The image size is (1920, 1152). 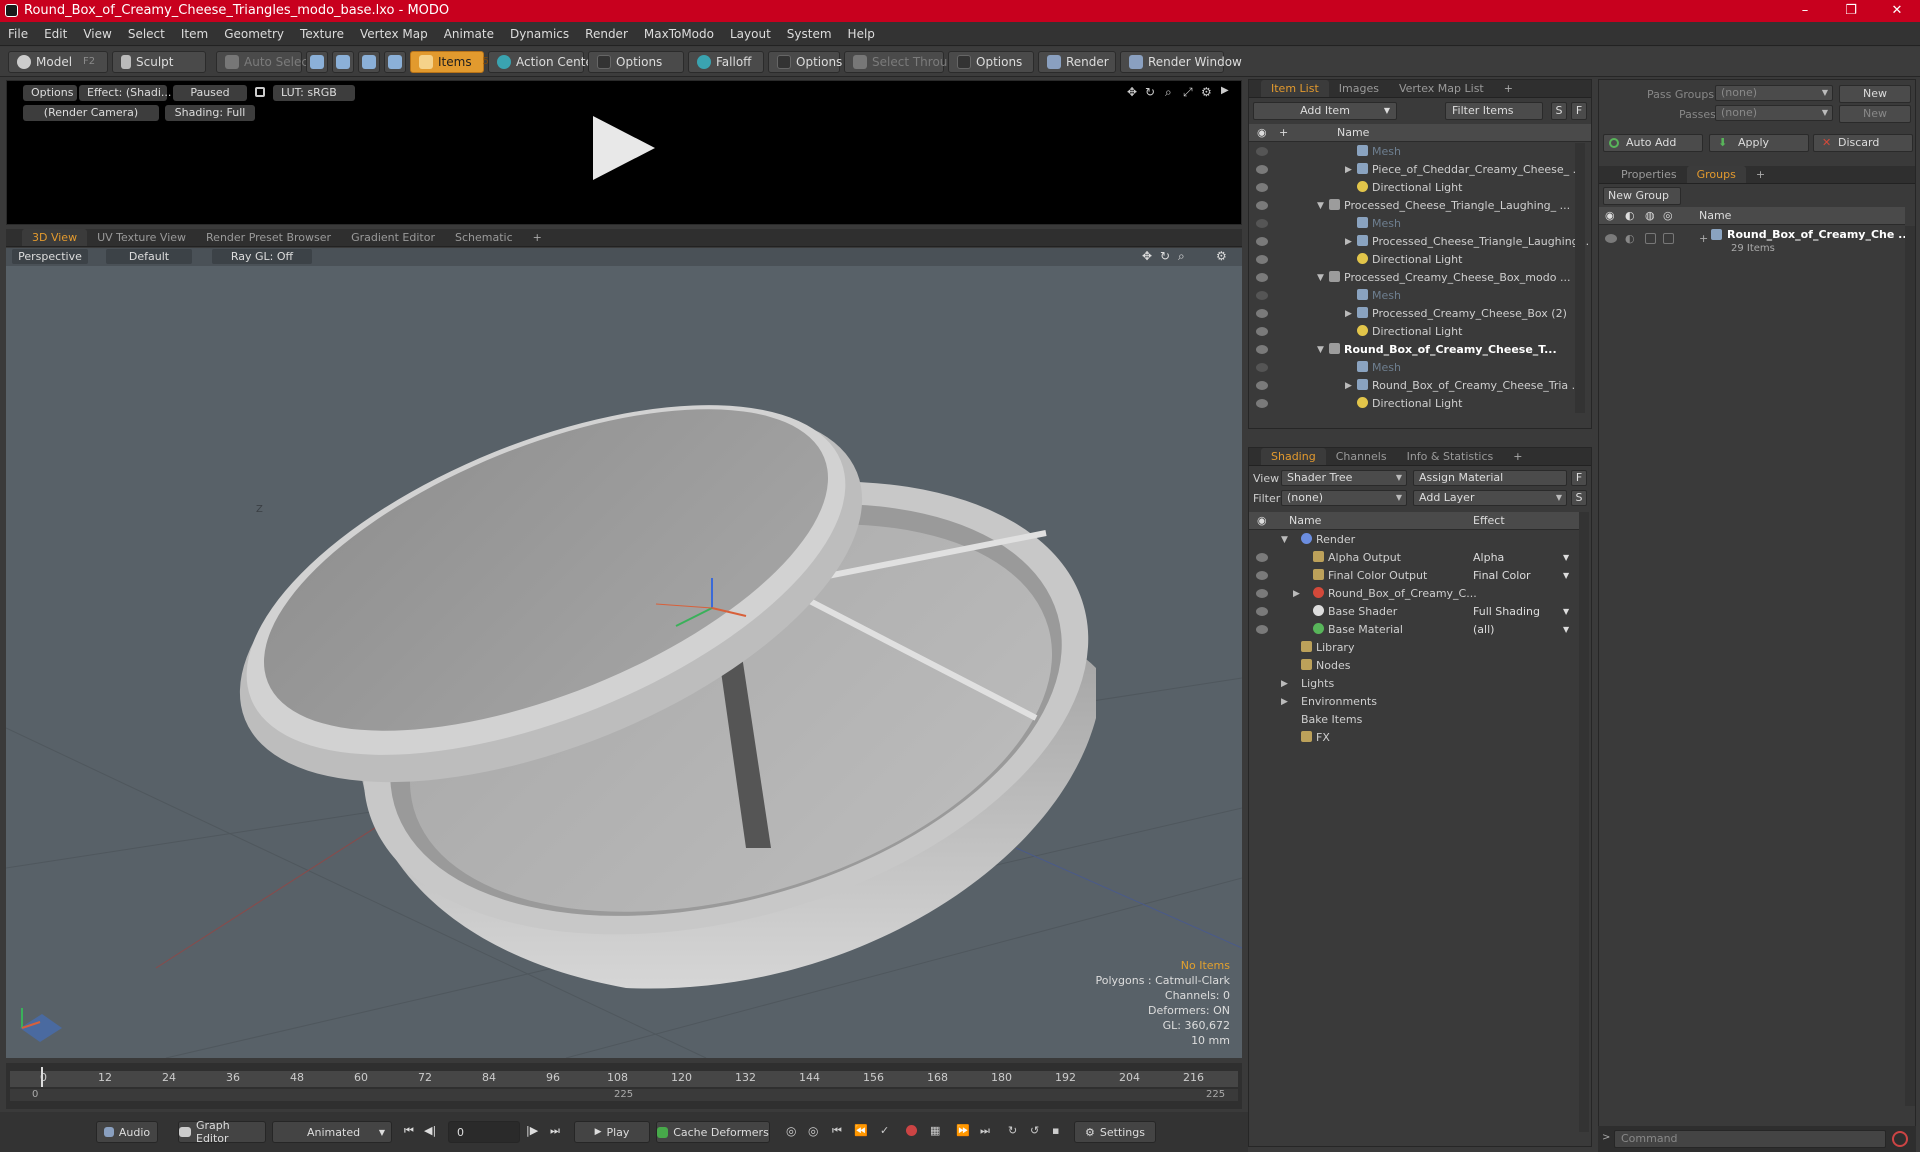 I want to click on menu-geometry: Geometry, so click(x=254, y=34).